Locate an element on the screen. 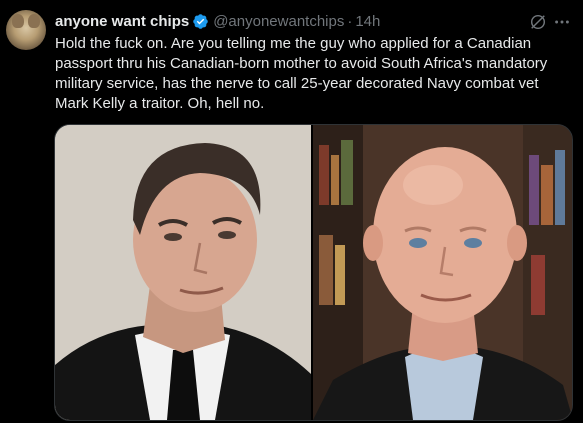  author-name: anyone want chips is located at coordinates (122, 21).